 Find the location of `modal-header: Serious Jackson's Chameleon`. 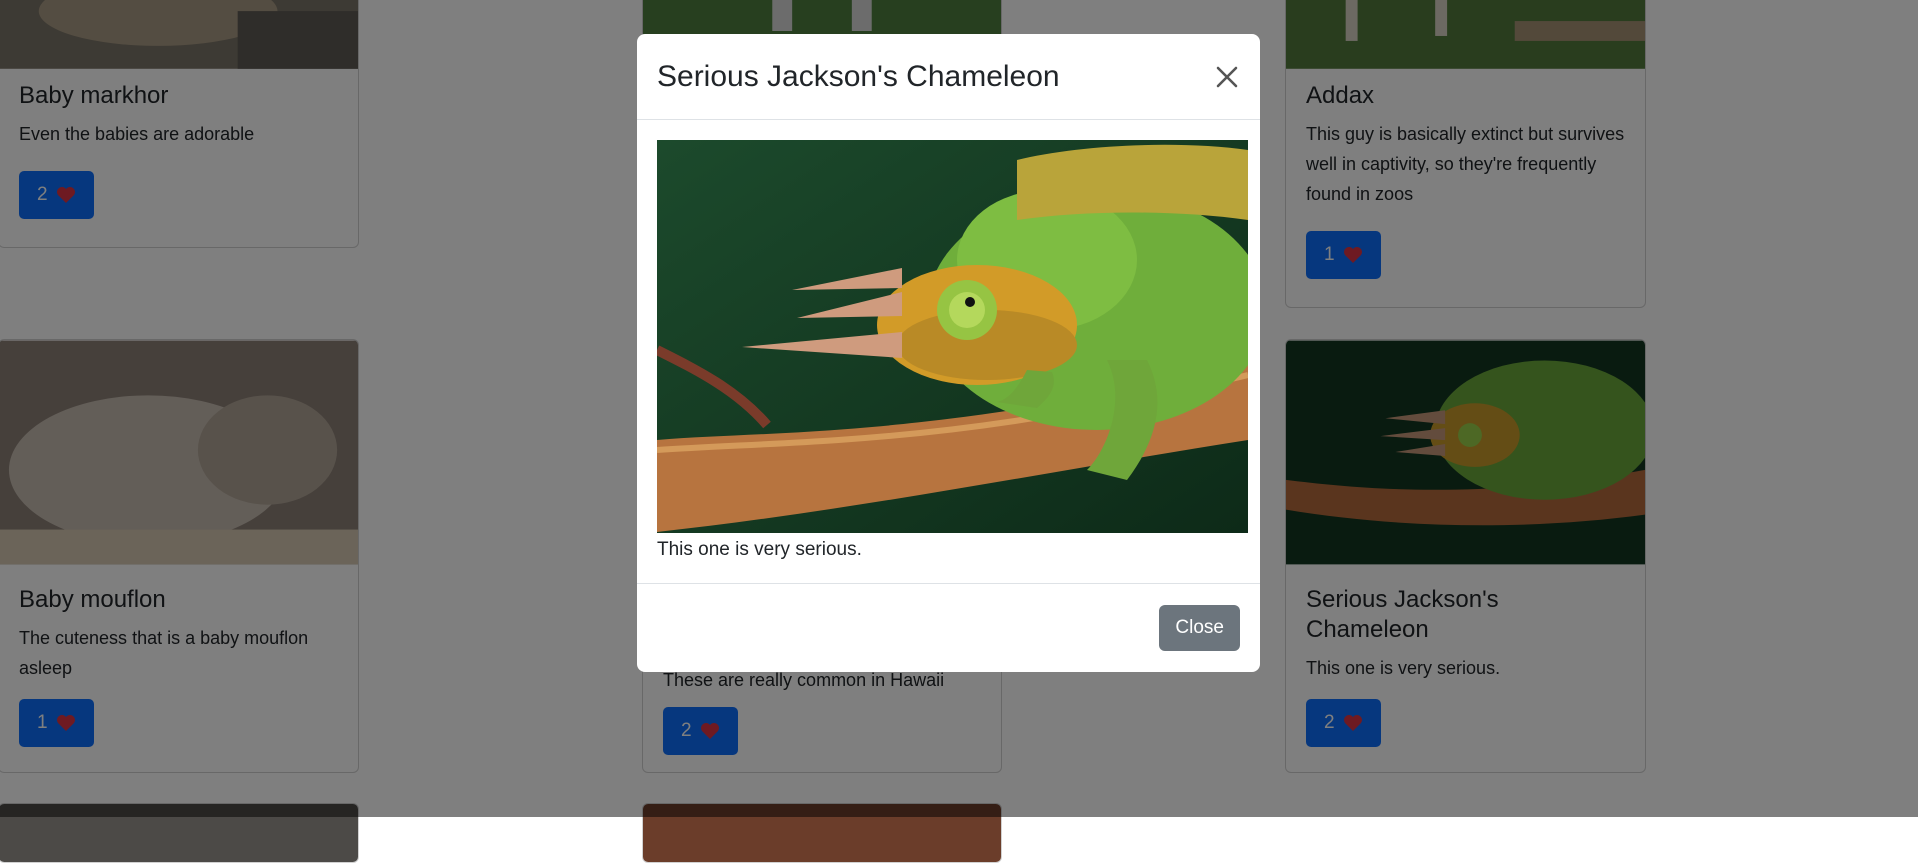

modal-header: Serious Jackson's Chameleon is located at coordinates (948, 77).